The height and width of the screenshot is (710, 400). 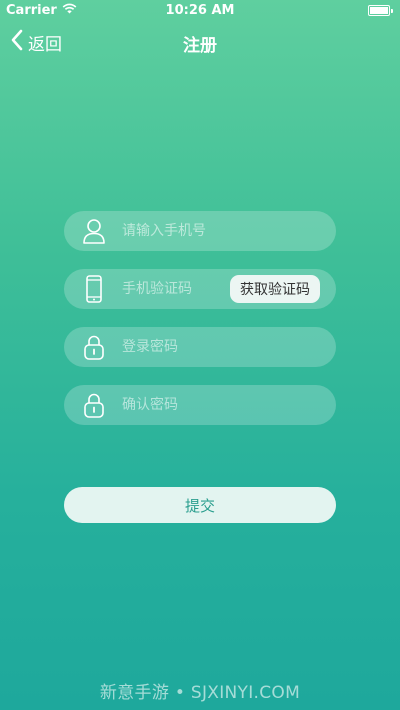 What do you see at coordinates (200, 46) in the screenshot?
I see `page-title: 注册` at bounding box center [200, 46].